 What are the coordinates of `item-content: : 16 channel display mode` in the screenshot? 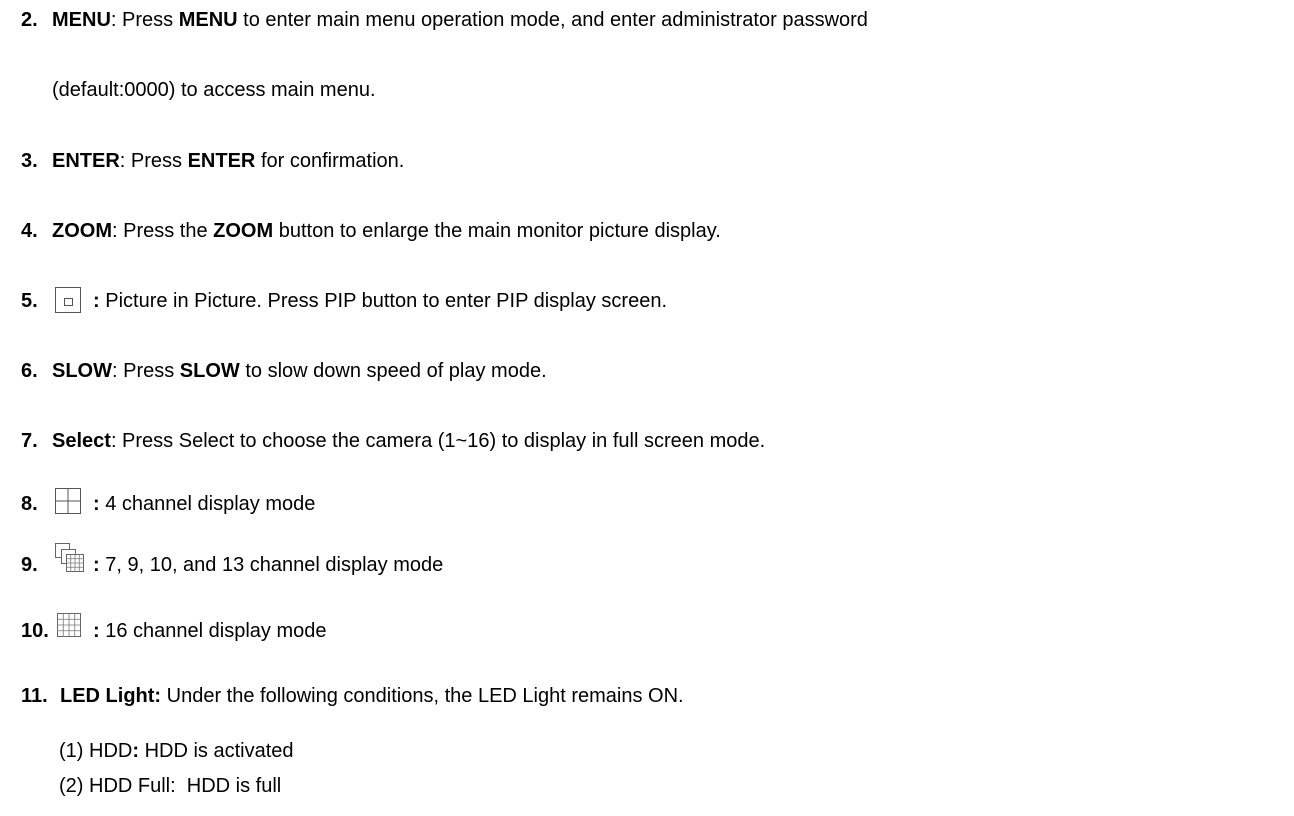 It's located at (210, 631).